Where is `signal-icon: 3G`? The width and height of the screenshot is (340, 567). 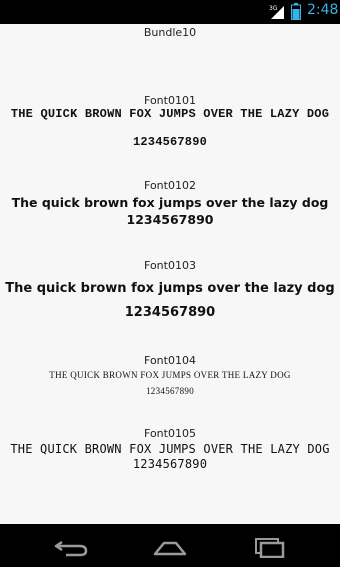
signal-icon: 3G is located at coordinates (277, 11).